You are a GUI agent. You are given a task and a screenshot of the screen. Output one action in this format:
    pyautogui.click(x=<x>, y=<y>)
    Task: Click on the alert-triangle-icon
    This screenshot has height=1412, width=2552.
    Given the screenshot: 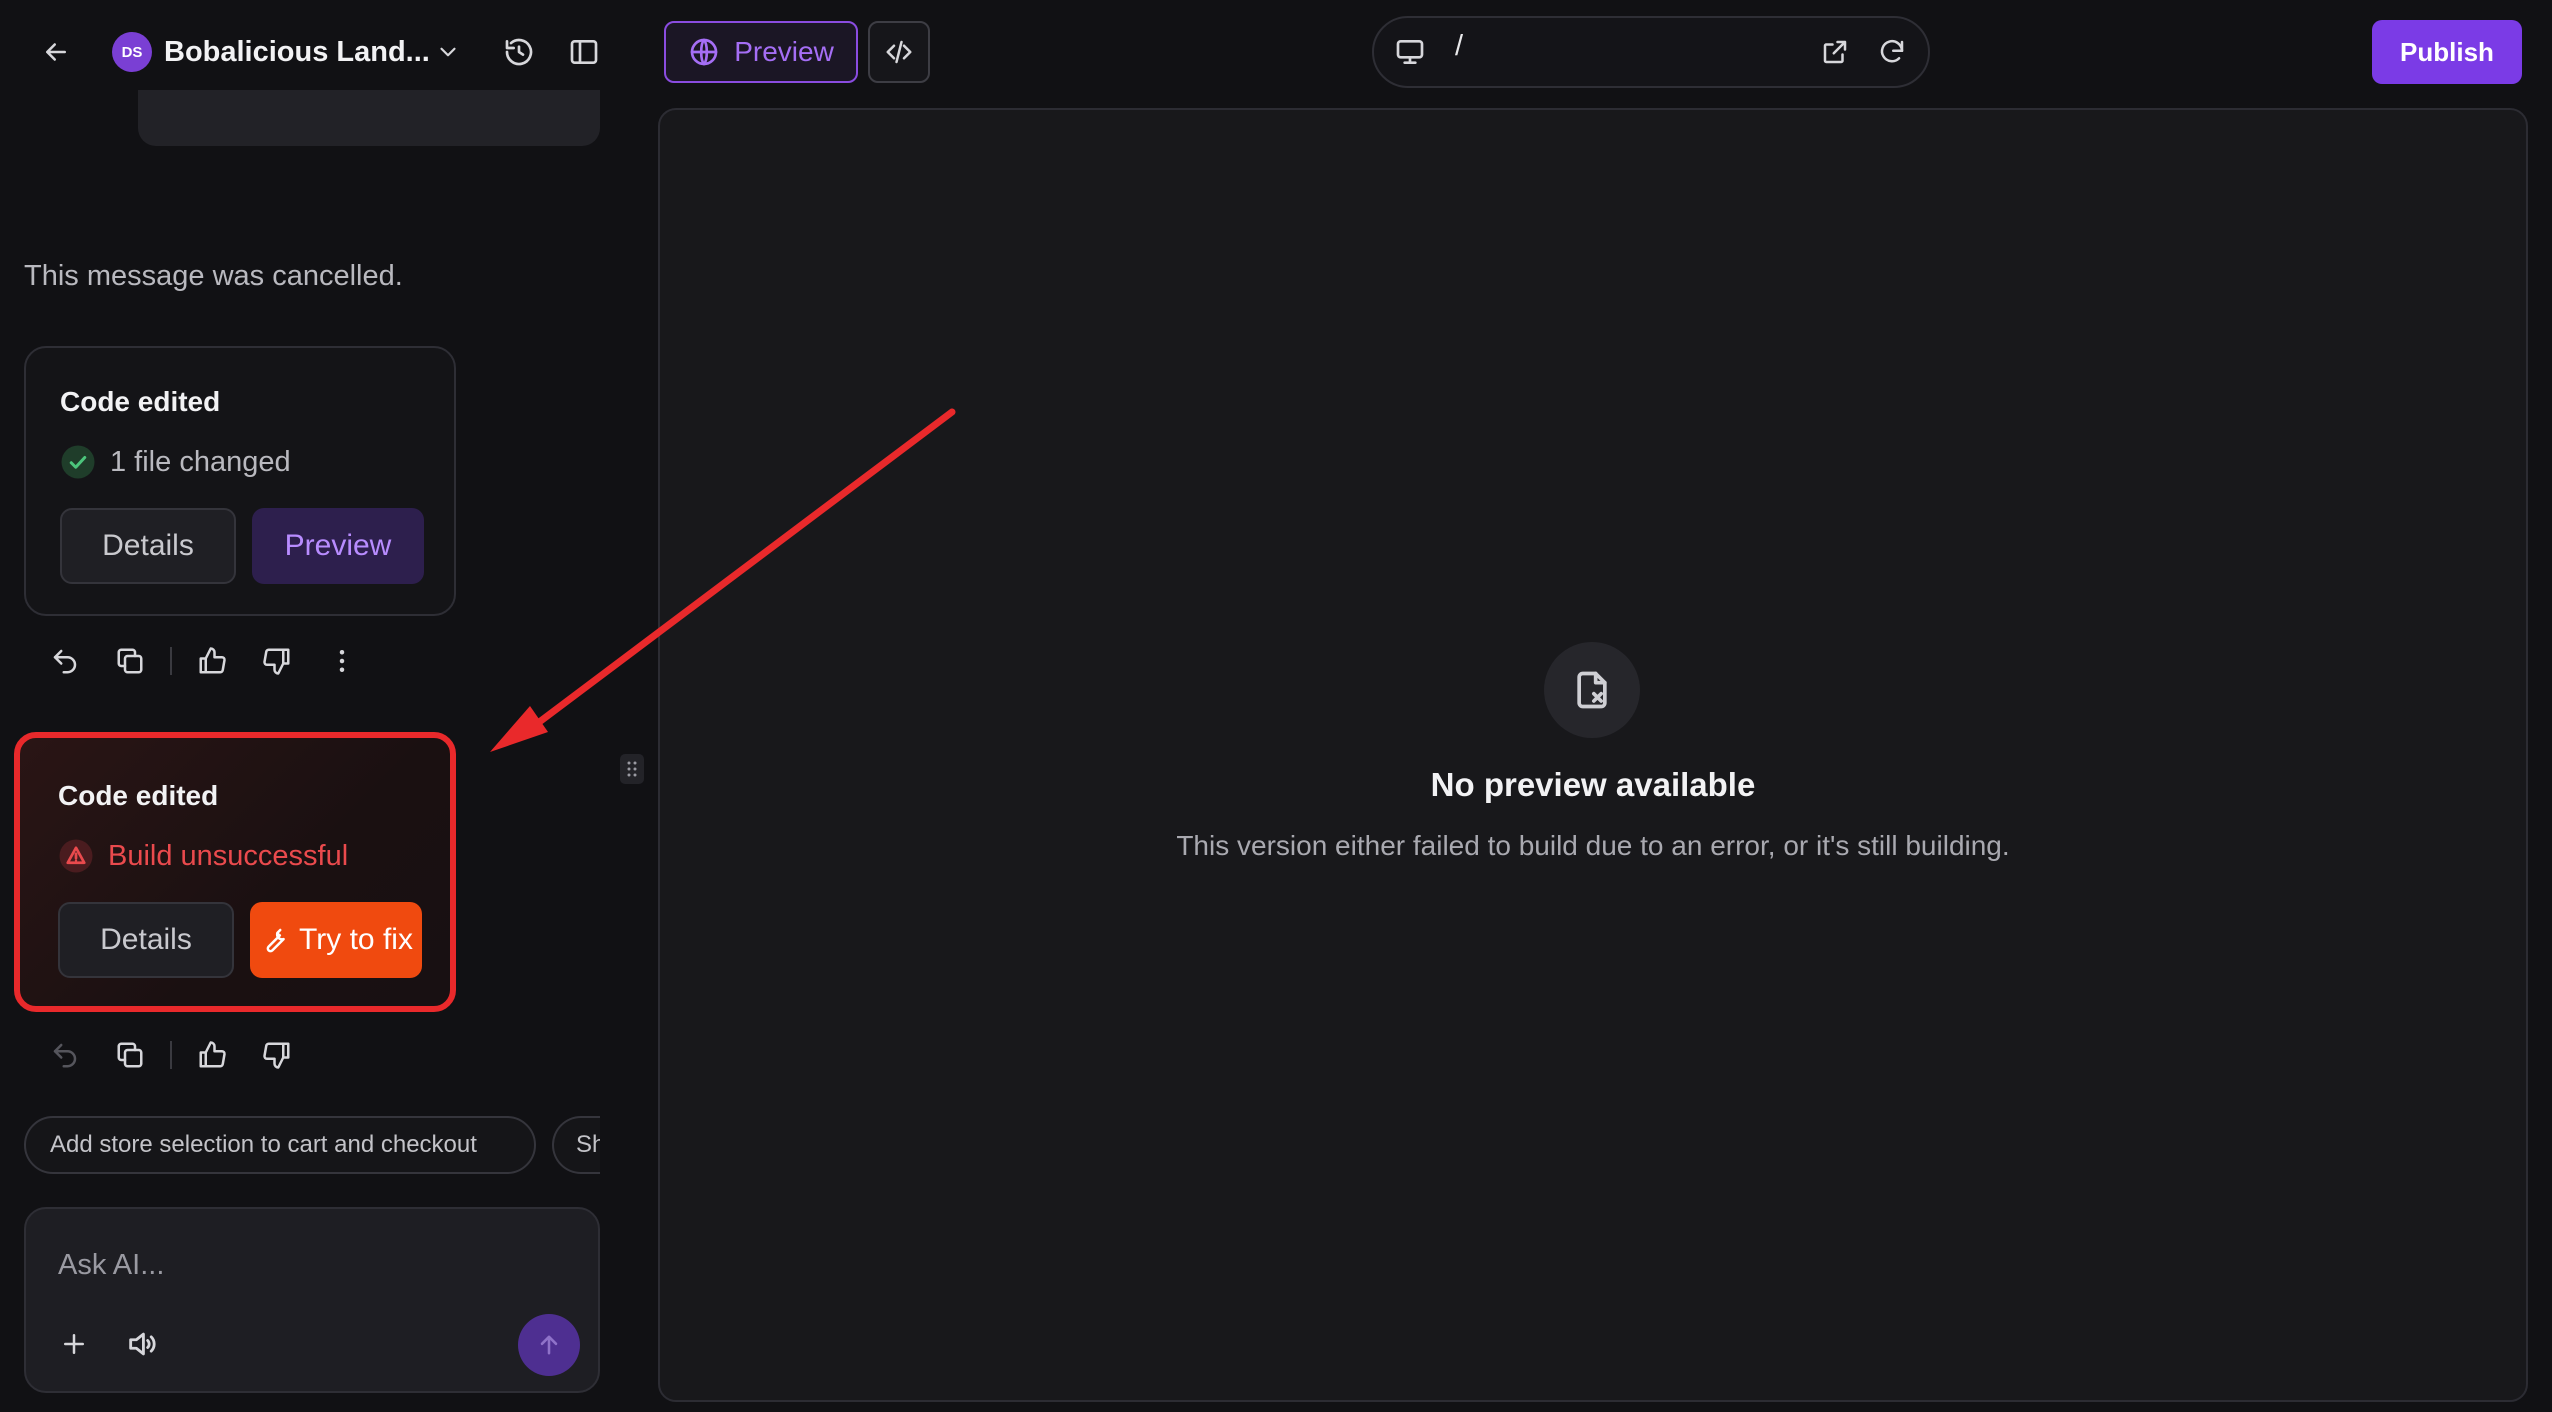 What is the action you would take?
    pyautogui.click(x=76, y=856)
    